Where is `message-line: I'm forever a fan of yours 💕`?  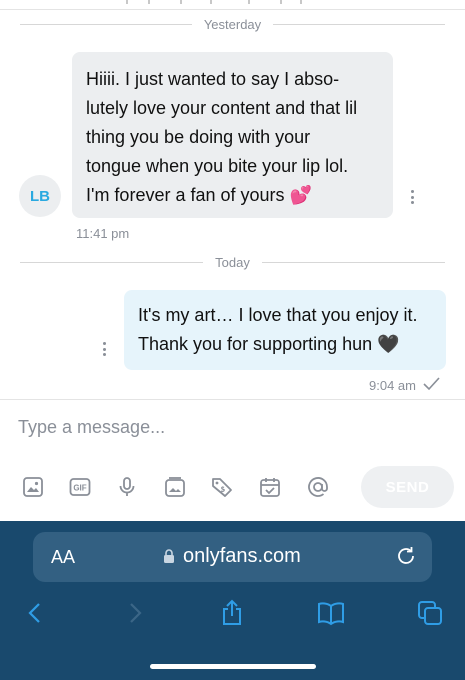
message-line: I'm forever a fan of yours 💕 is located at coordinates (199, 195).